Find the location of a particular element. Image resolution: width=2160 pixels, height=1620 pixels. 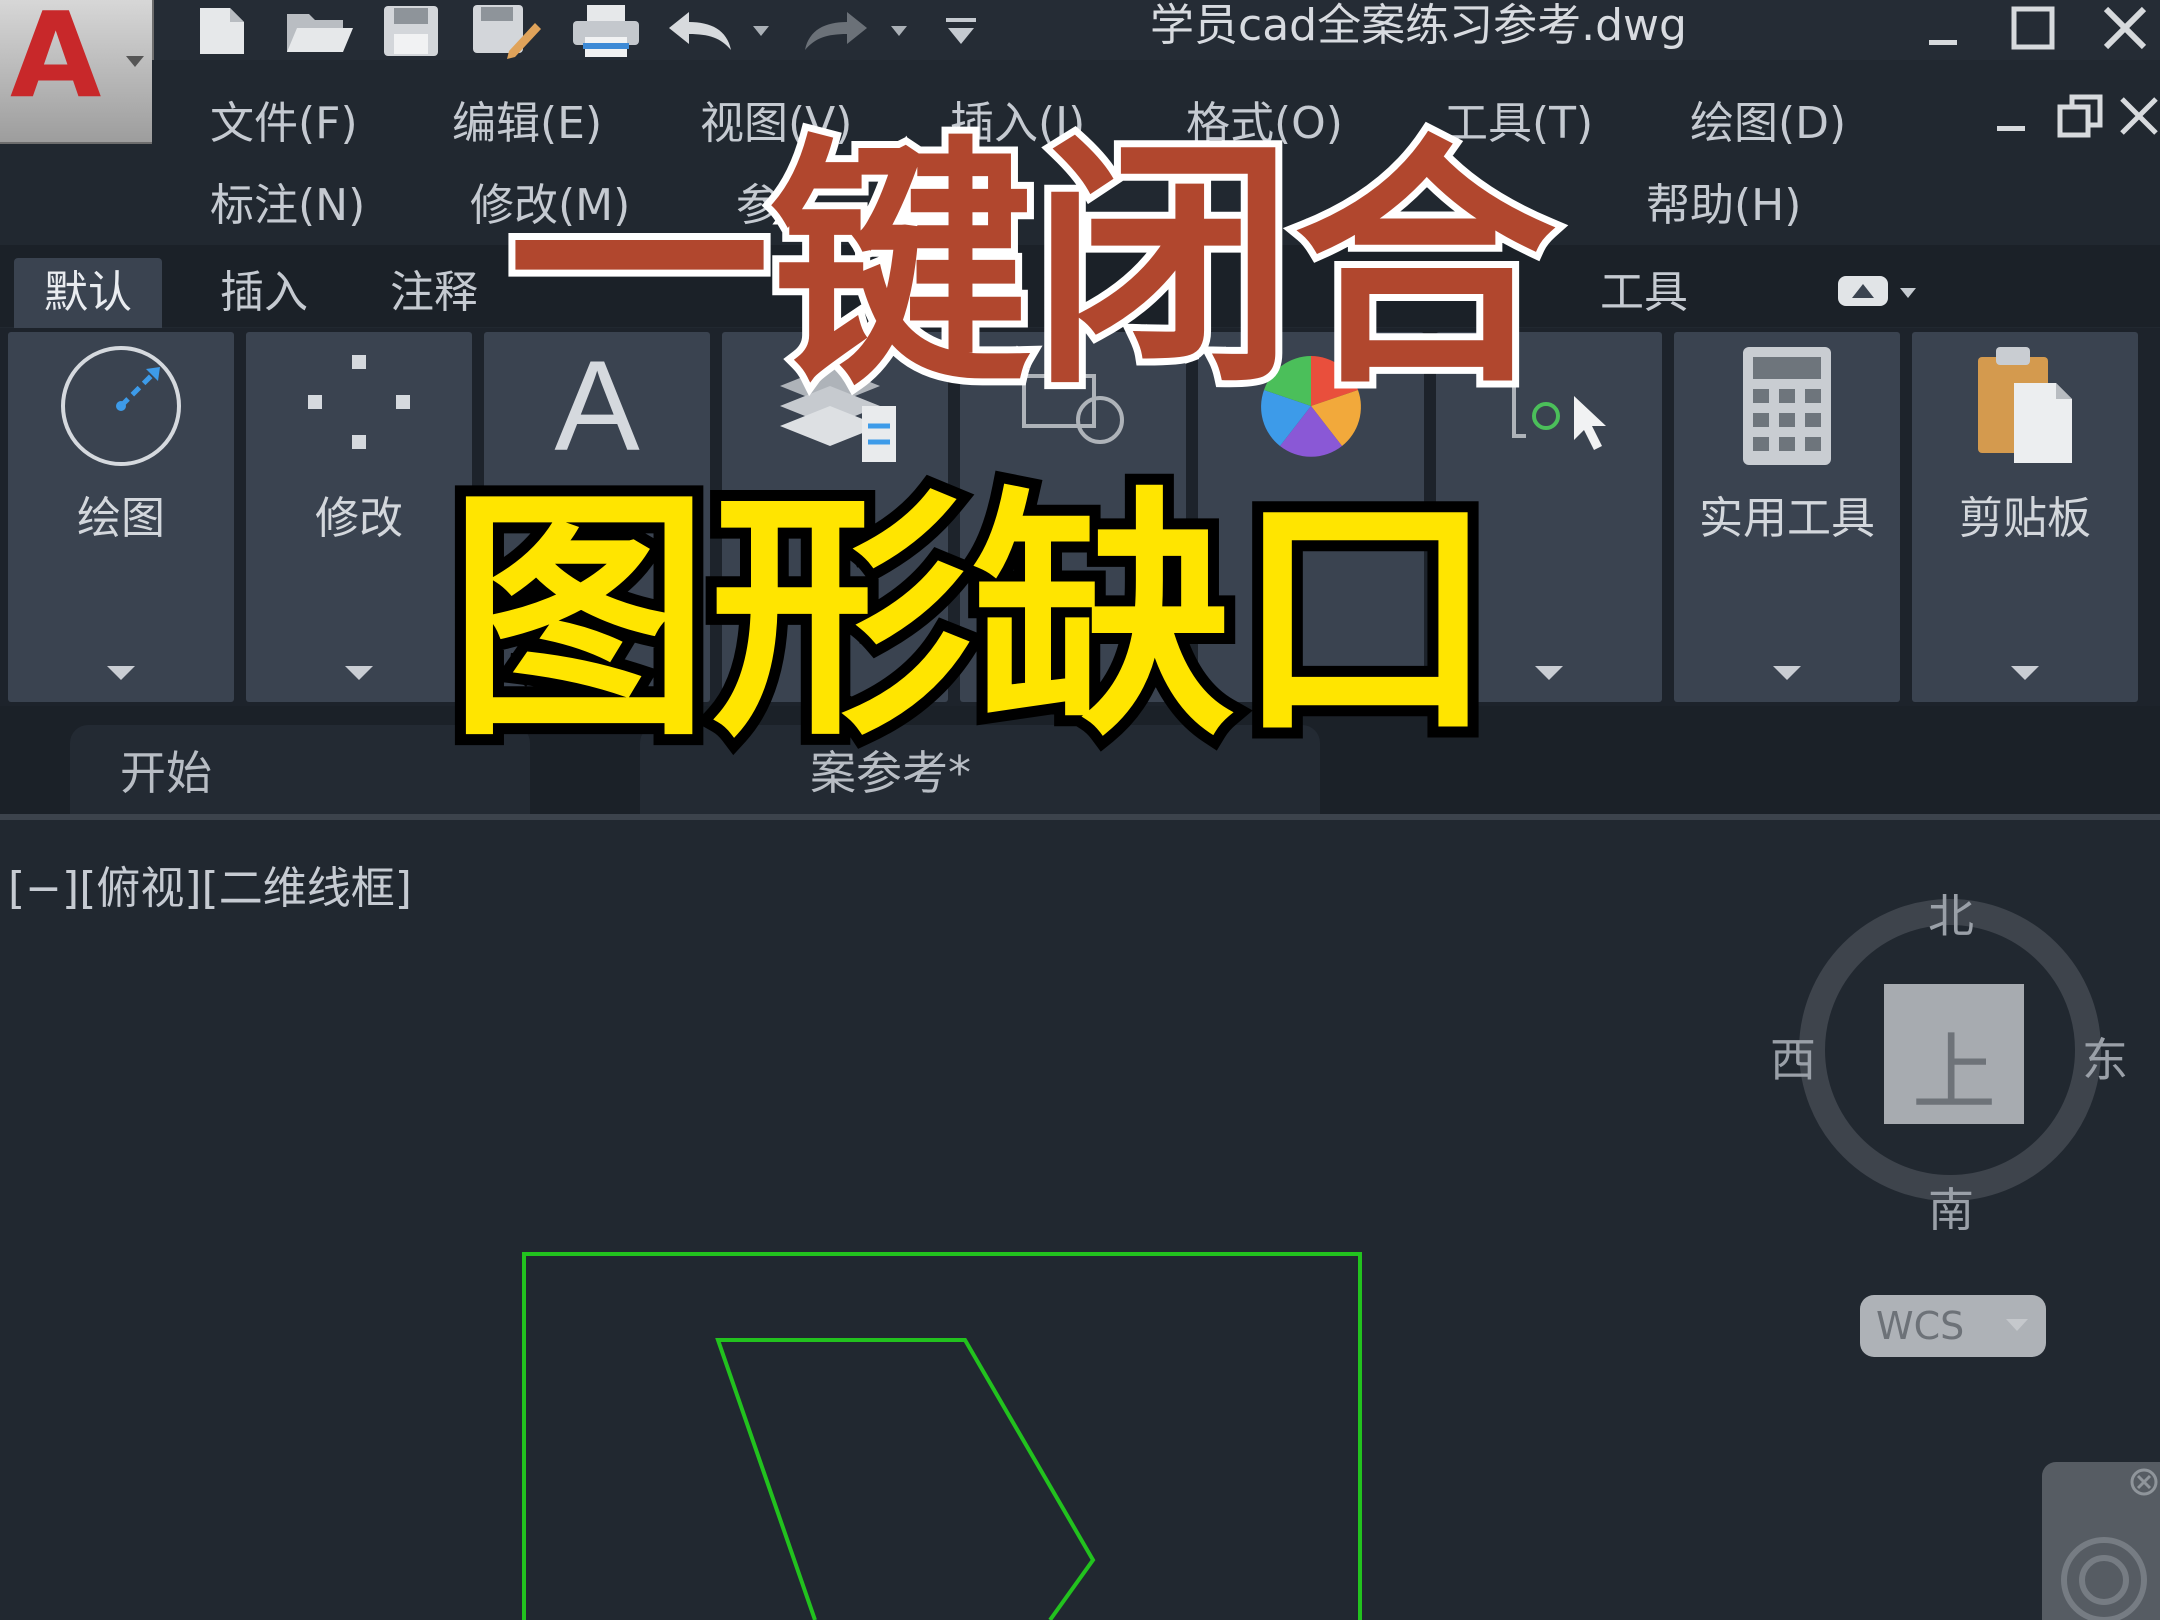

autocad-logo-icon: A is located at coordinates (56, 62).